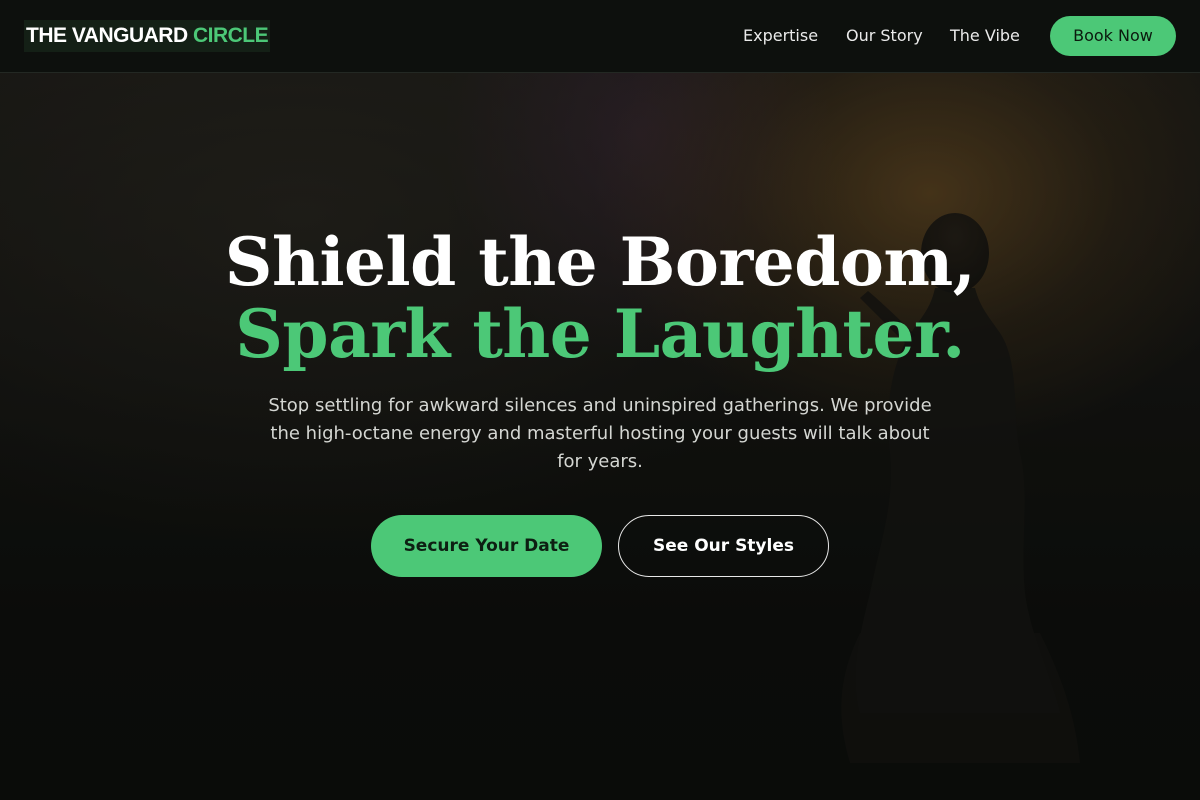  What do you see at coordinates (884, 36) in the screenshot?
I see `nav-link-our-story: Our Story` at bounding box center [884, 36].